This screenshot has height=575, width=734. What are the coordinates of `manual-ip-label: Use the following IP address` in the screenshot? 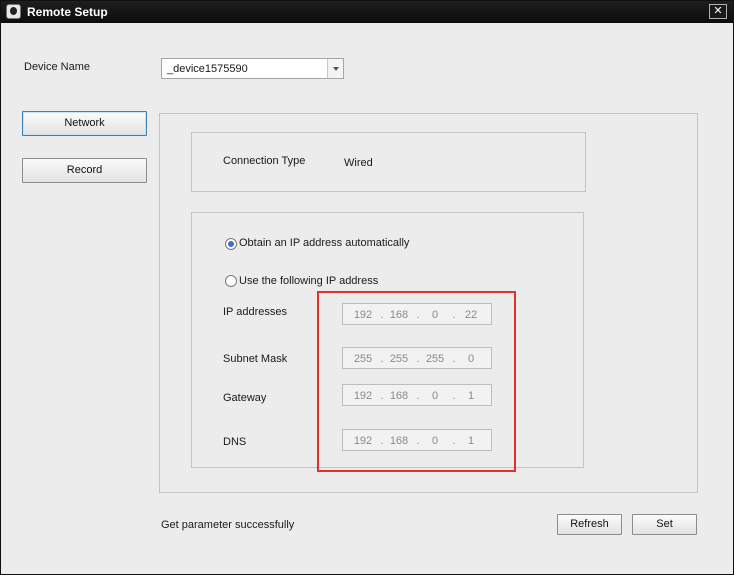 It's located at (308, 281).